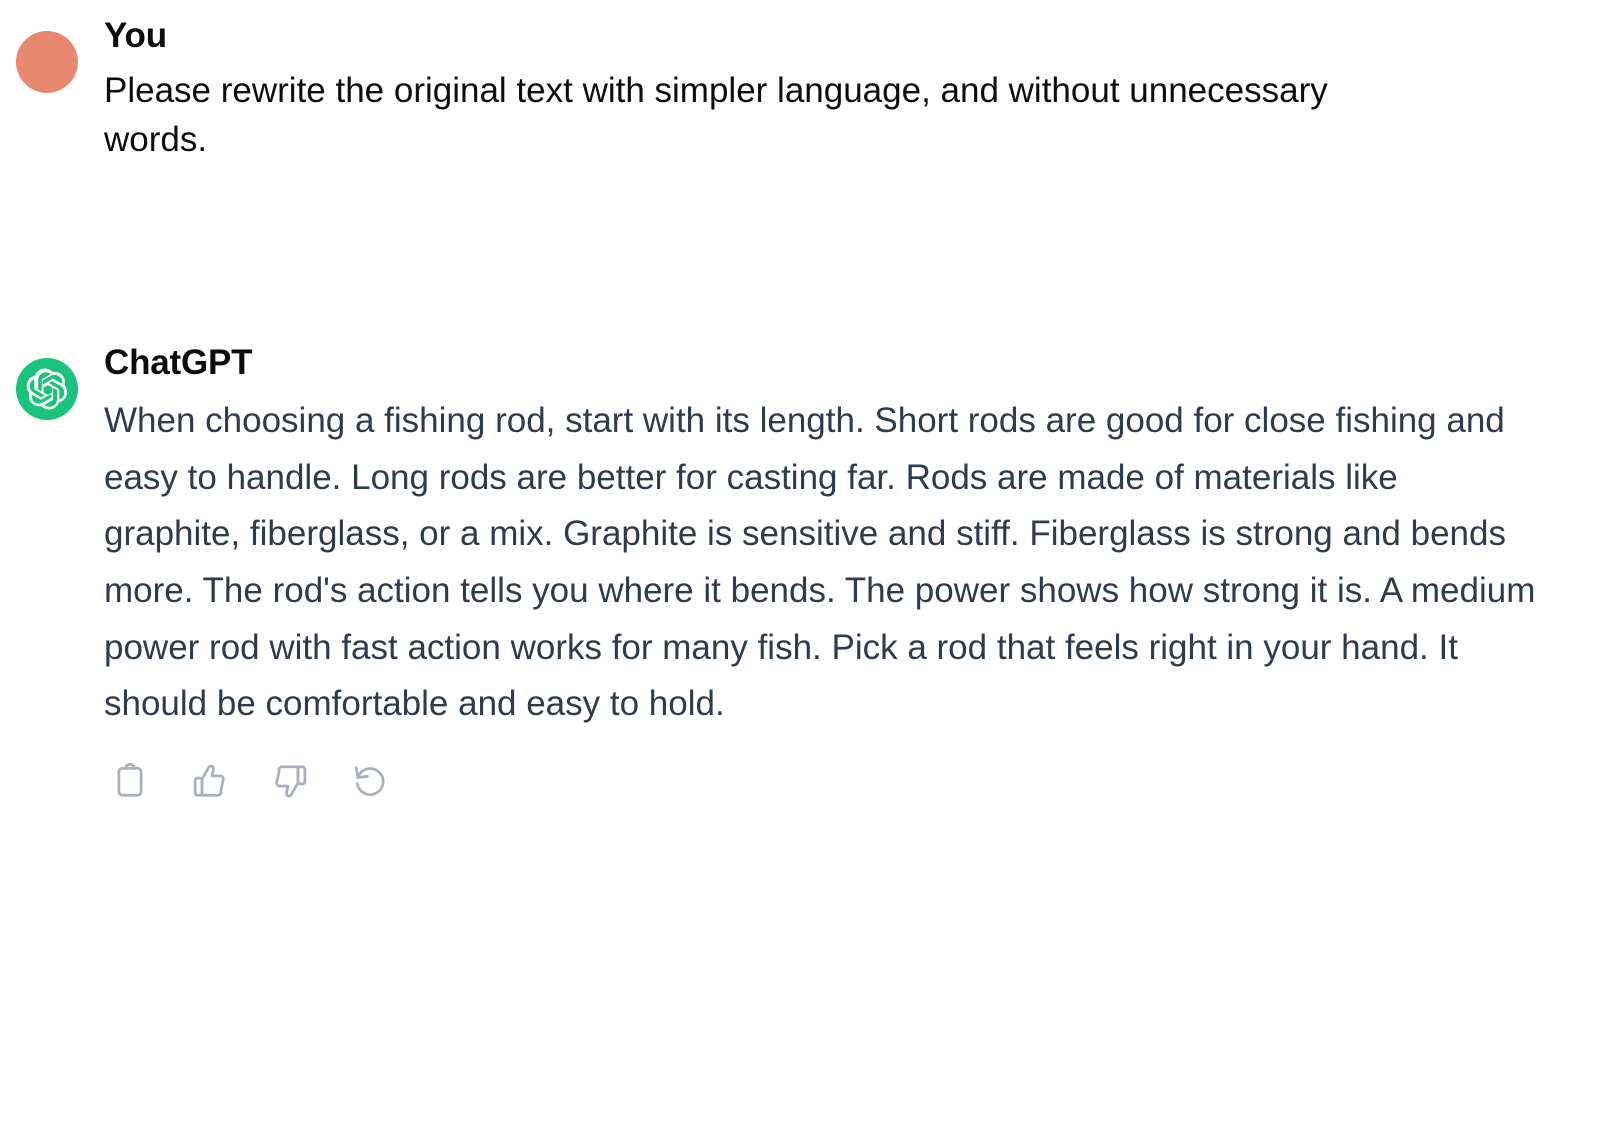 Image resolution: width=1600 pixels, height=1134 pixels. I want to click on thumbs-down-button, so click(290, 781).